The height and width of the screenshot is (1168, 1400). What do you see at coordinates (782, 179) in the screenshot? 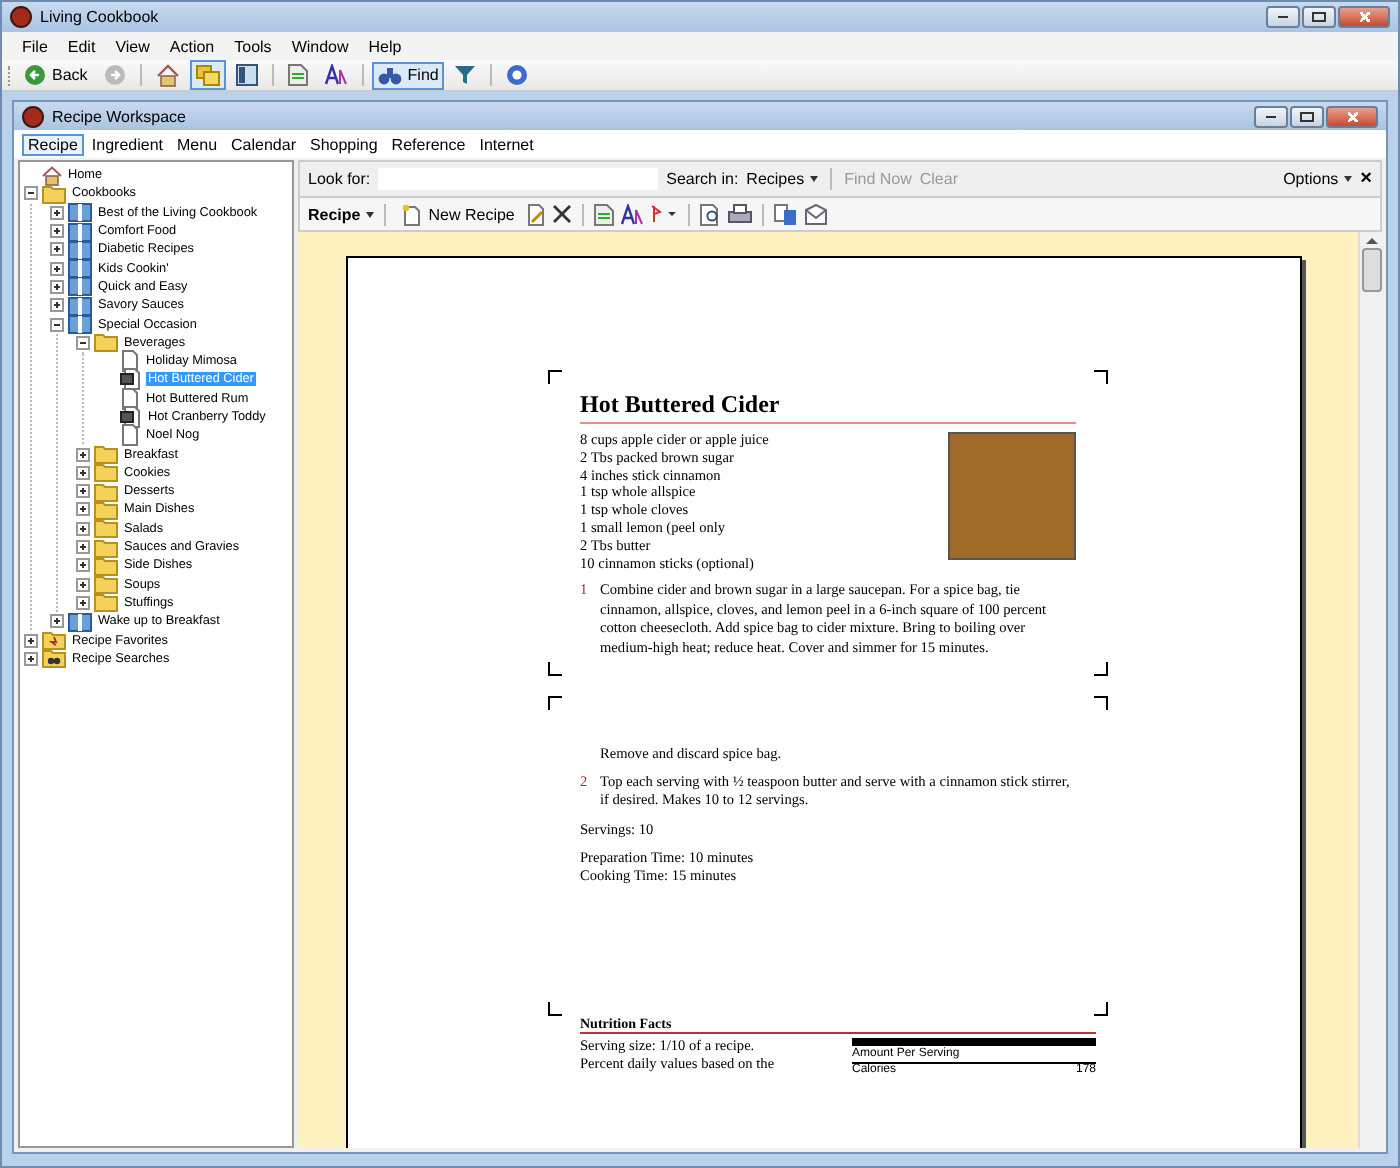
I see `search-scope-dropdown: Recipes` at bounding box center [782, 179].